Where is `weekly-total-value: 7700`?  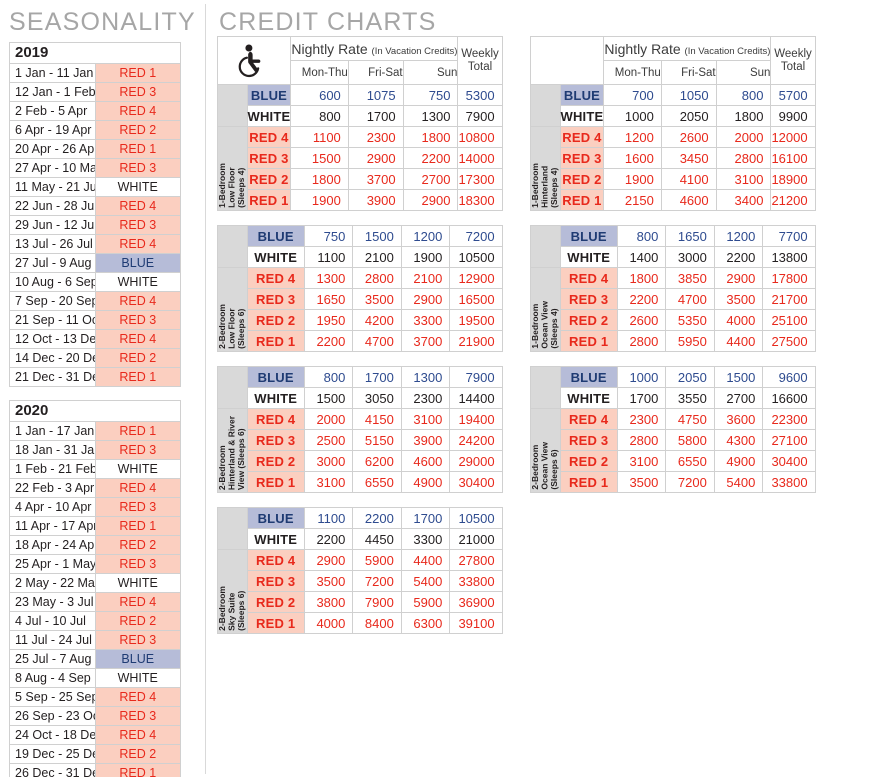 weekly-total-value: 7700 is located at coordinates (789, 236).